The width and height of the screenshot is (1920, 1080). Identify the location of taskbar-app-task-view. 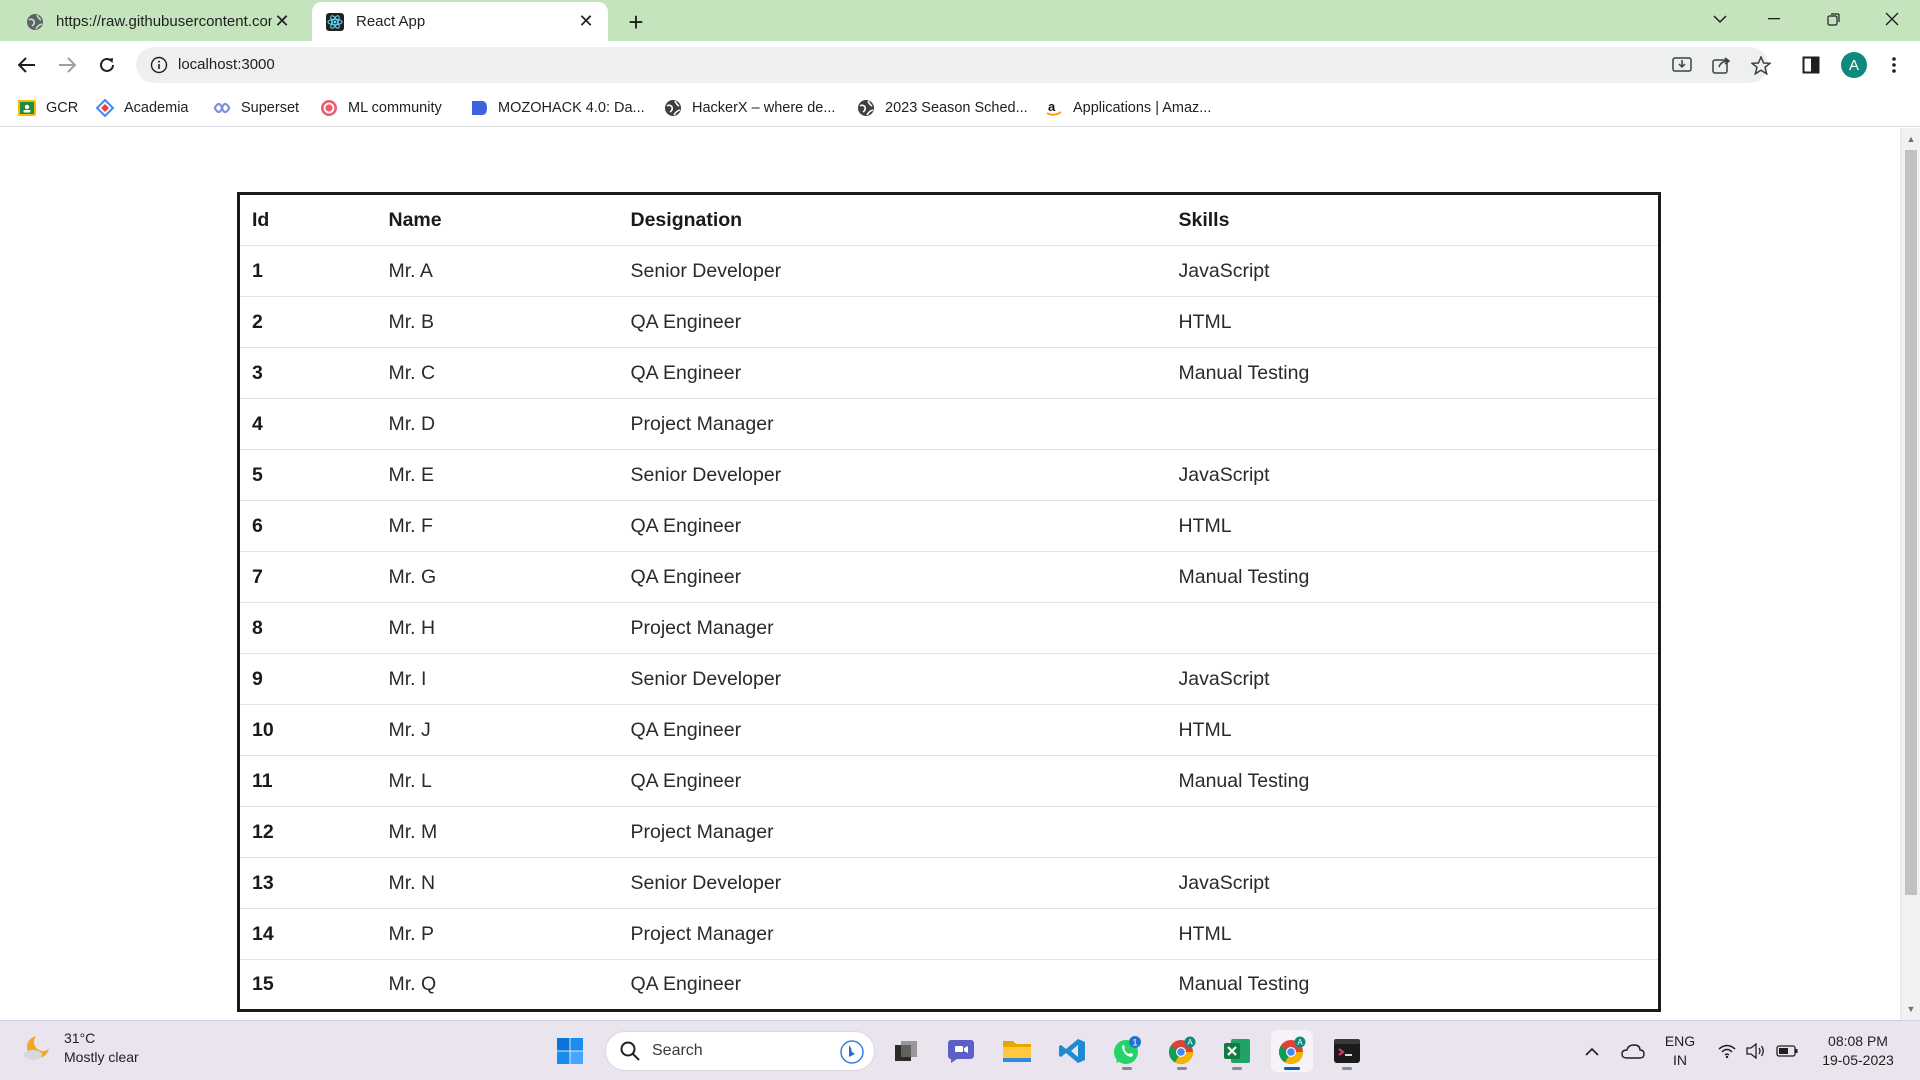
(906, 1051).